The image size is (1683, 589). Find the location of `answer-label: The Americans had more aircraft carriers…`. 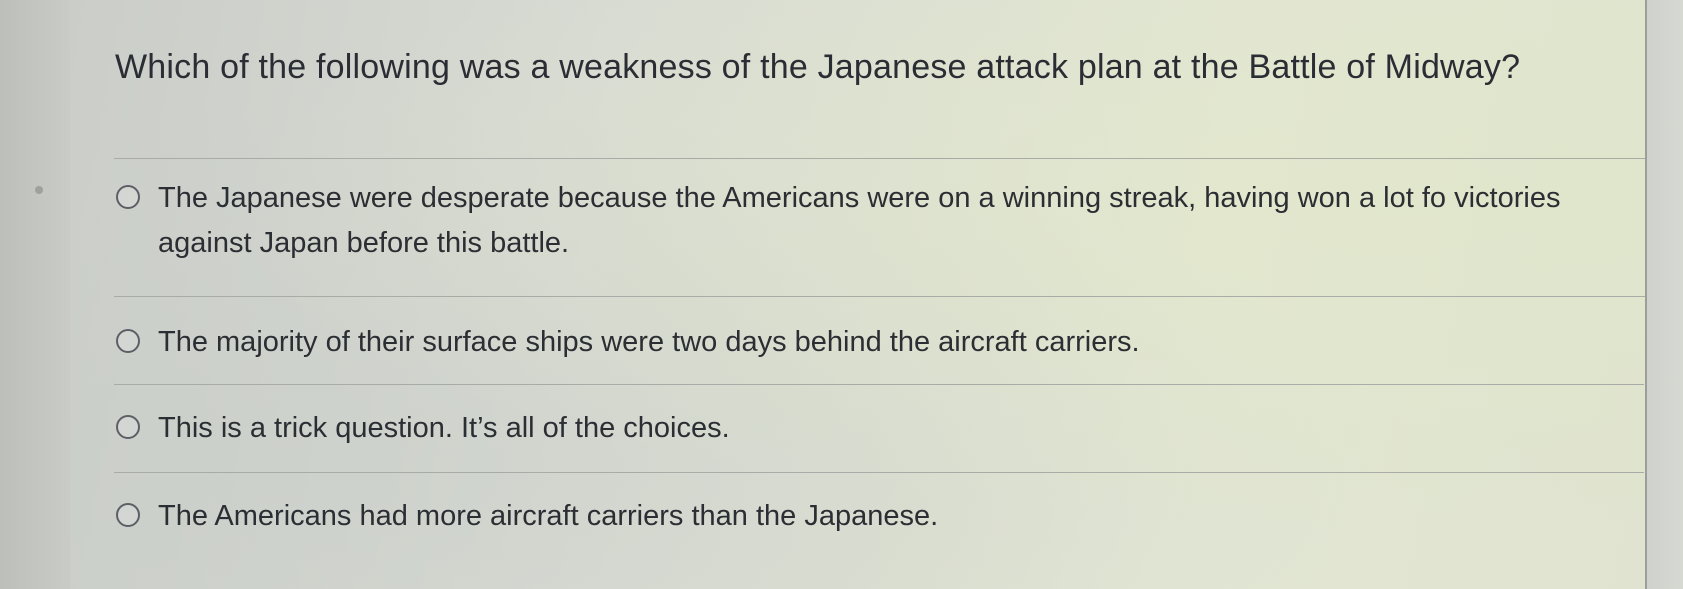

answer-label: The Americans had more aircraft carriers… is located at coordinates (548, 516).